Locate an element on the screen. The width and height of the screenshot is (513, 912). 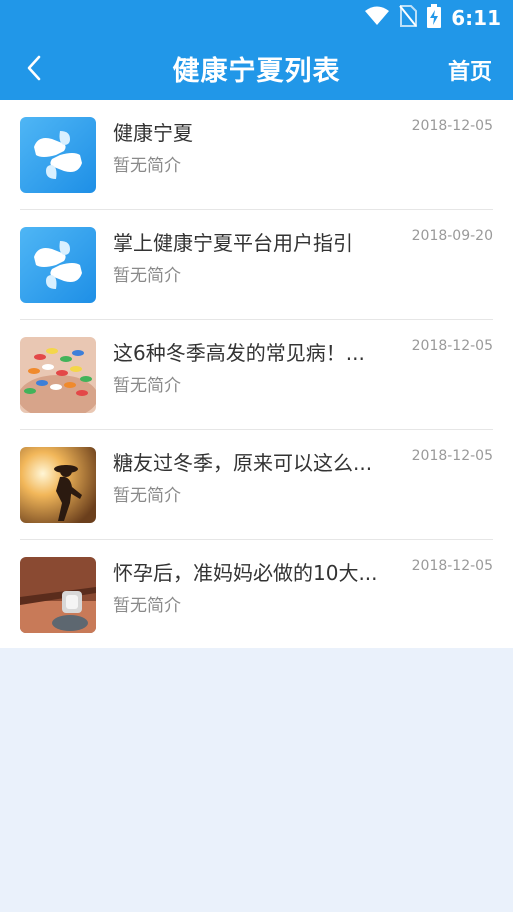
chevron-left-icon is located at coordinates (34, 68).